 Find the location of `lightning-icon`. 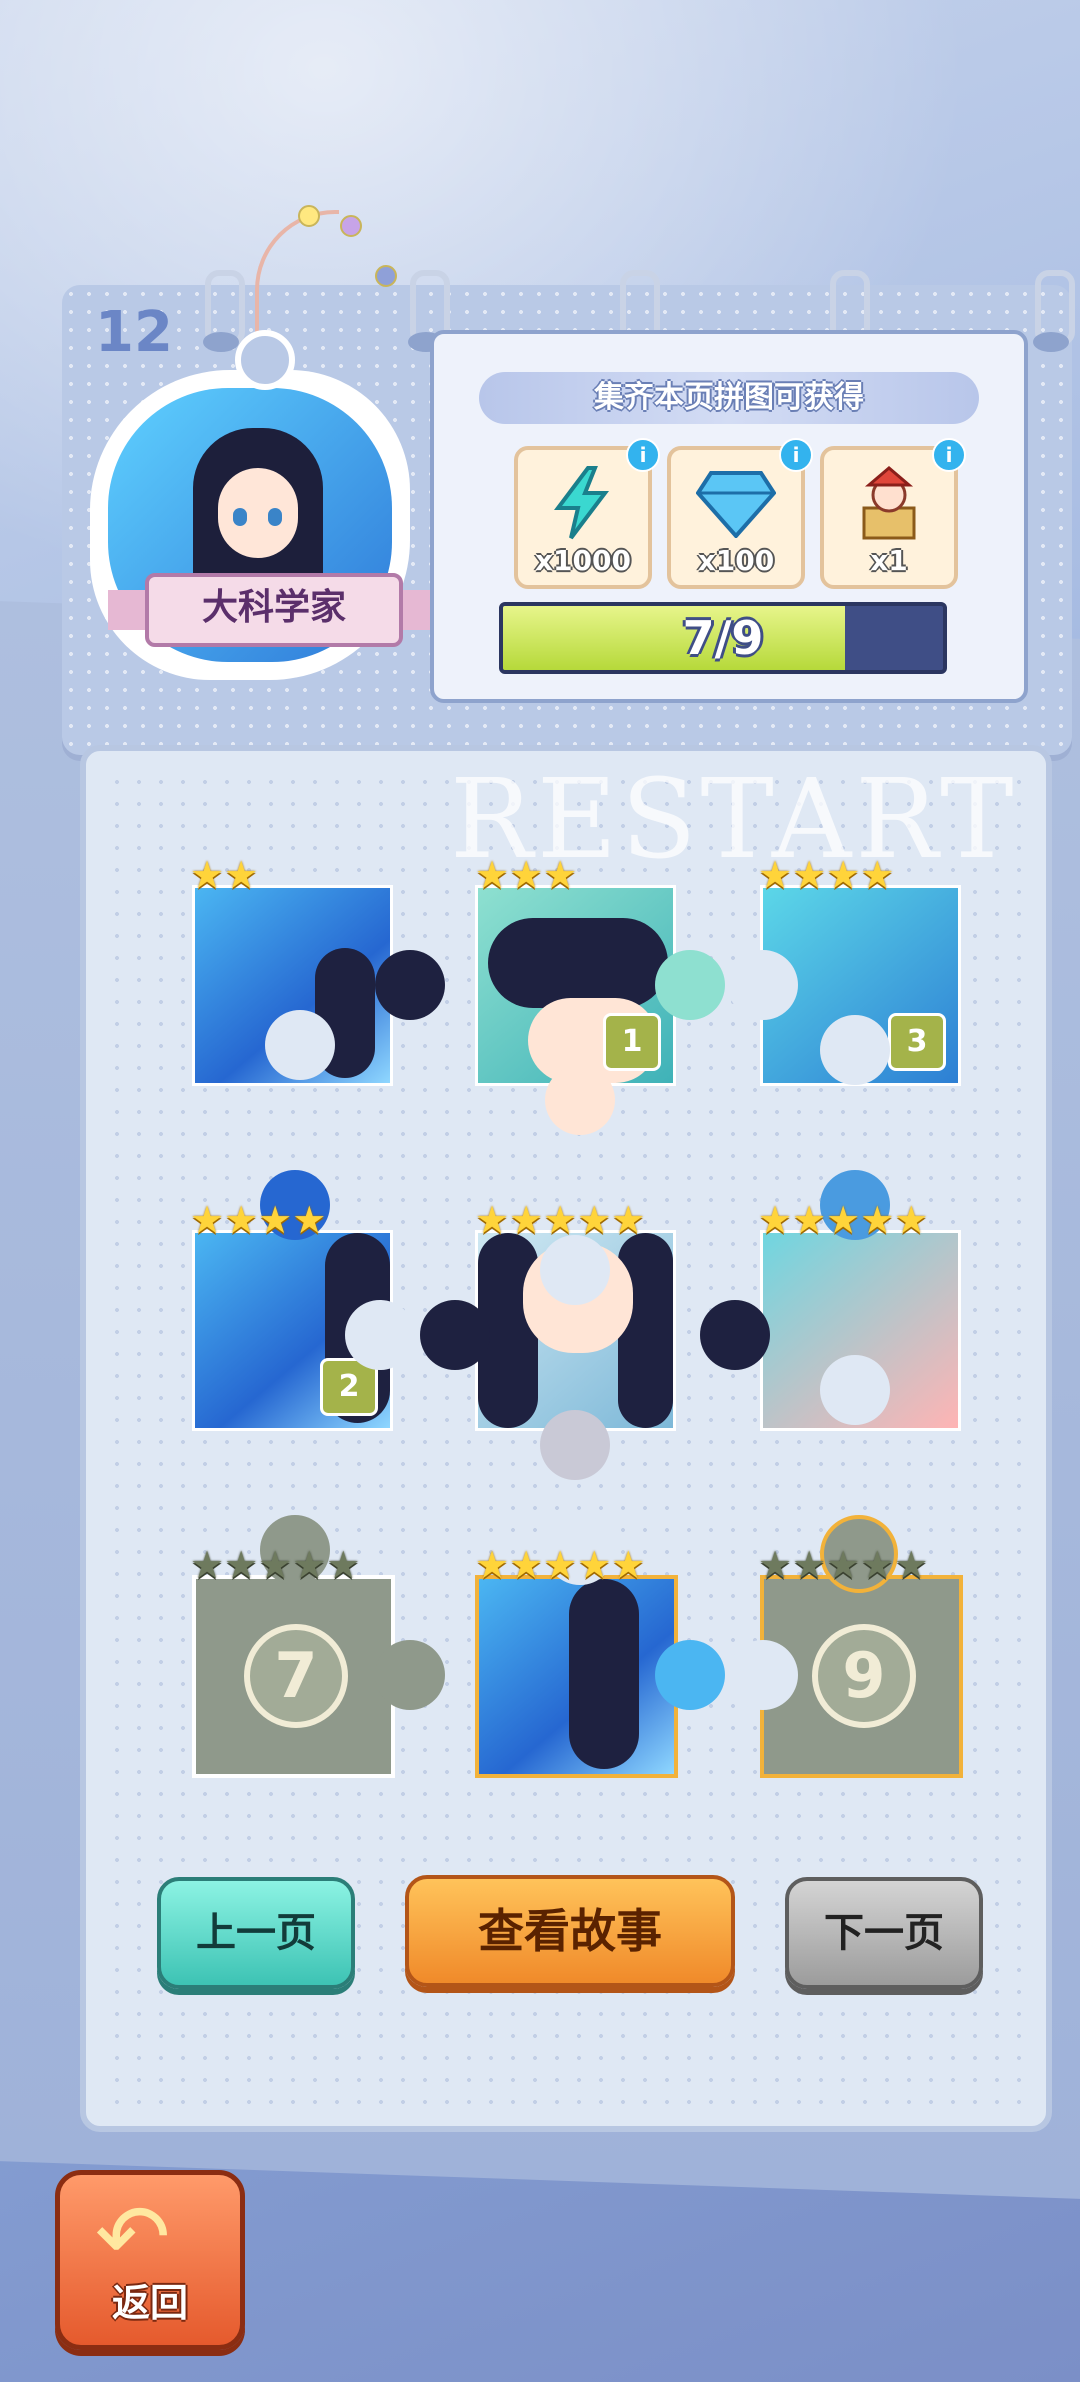

lightning-icon is located at coordinates (583, 502).